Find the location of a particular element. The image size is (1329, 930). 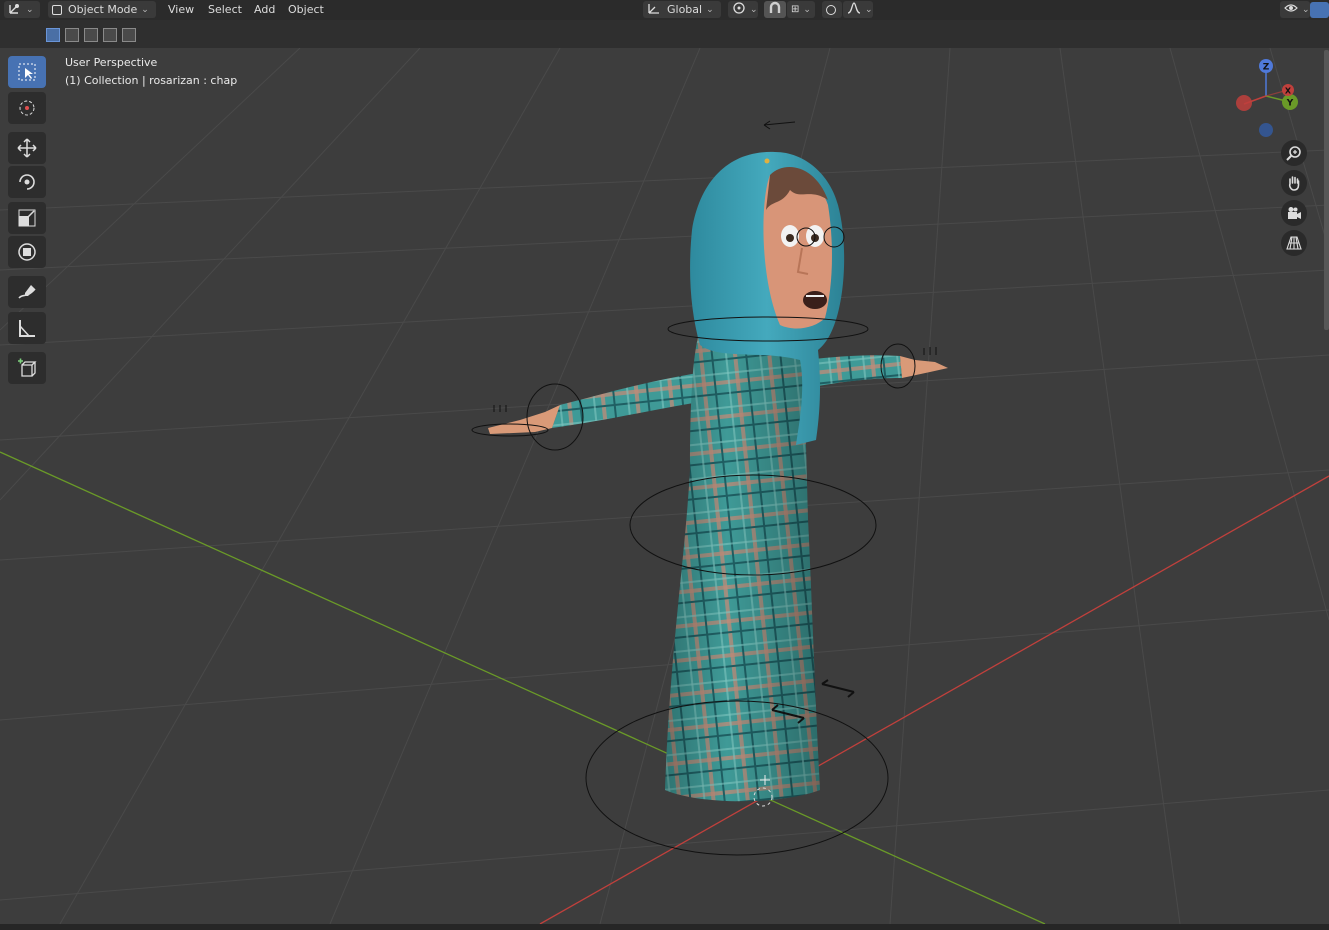

orientation-dropdown: Global ⌄ is located at coordinates (682, 9).